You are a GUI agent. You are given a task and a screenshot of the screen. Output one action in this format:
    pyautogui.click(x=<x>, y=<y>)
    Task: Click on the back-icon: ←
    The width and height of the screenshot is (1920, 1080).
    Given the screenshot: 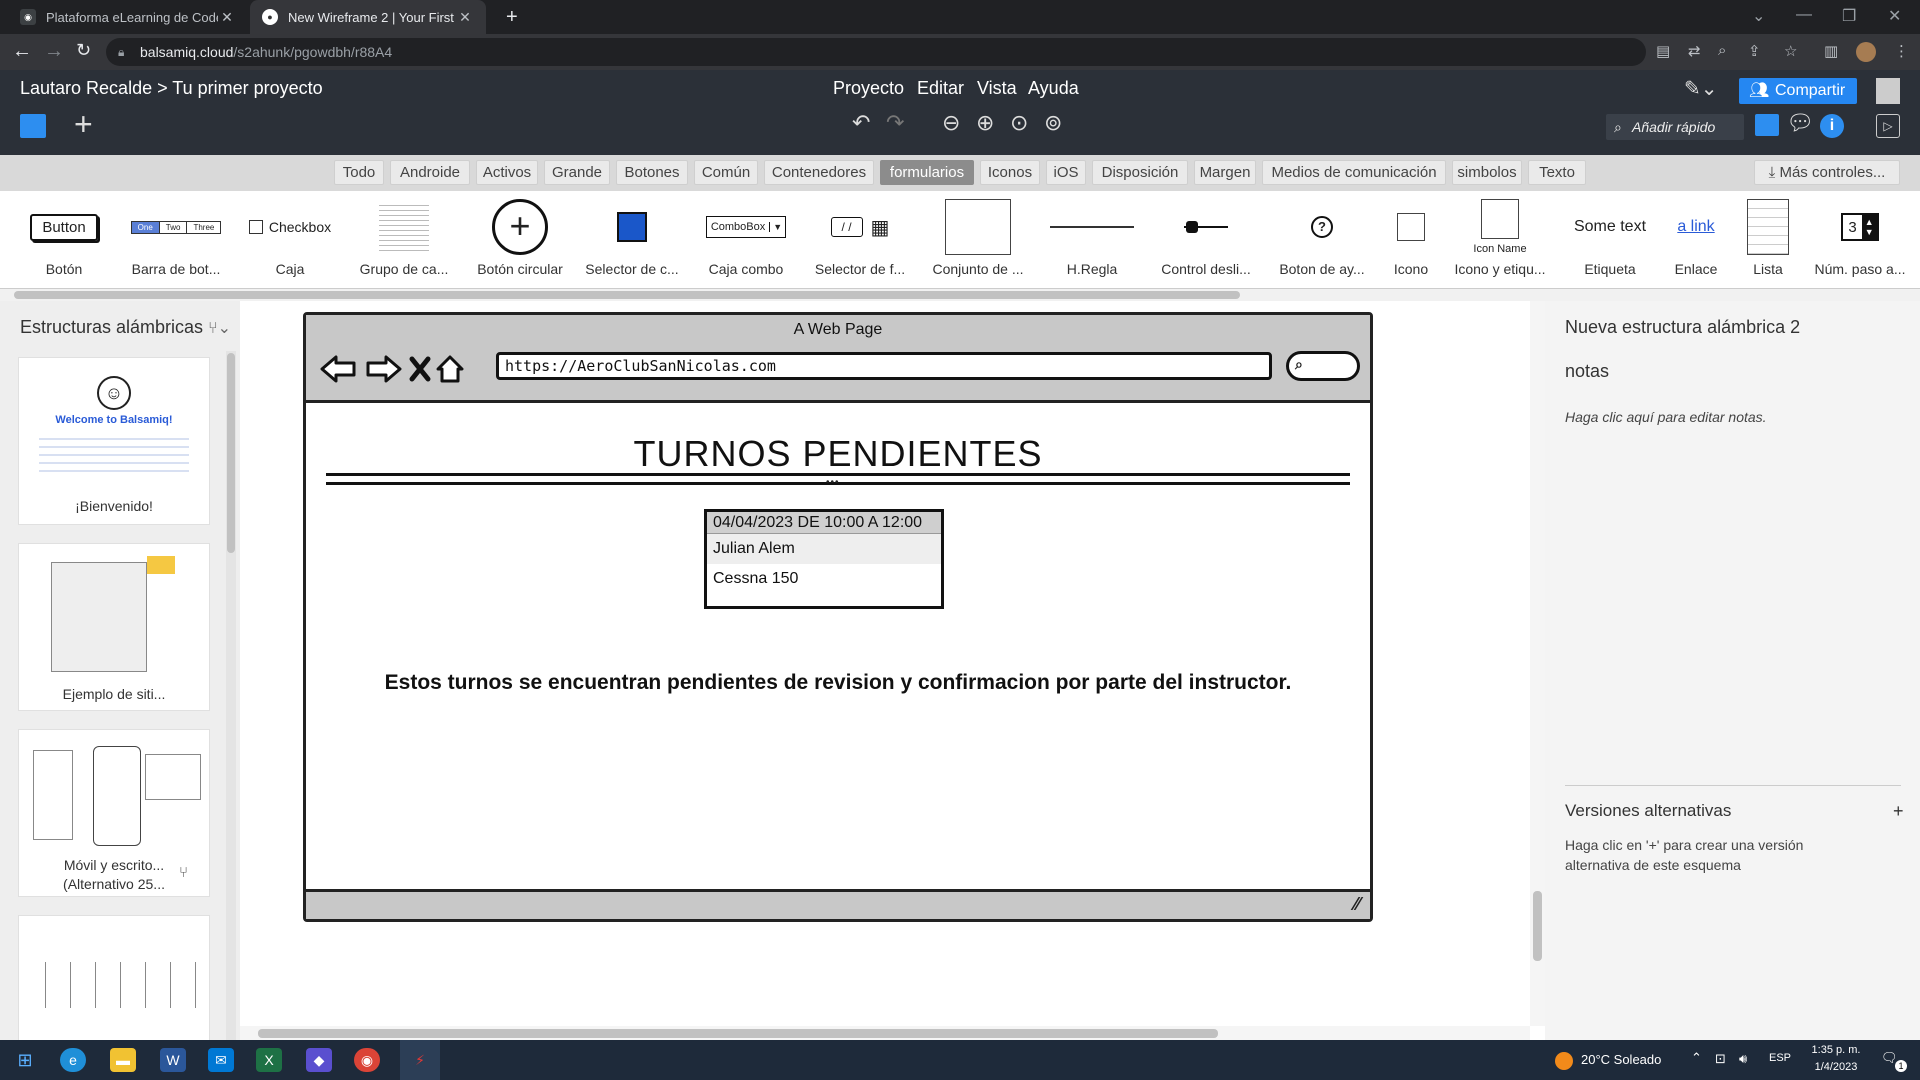 What is the action you would take?
    pyautogui.click(x=22, y=51)
    